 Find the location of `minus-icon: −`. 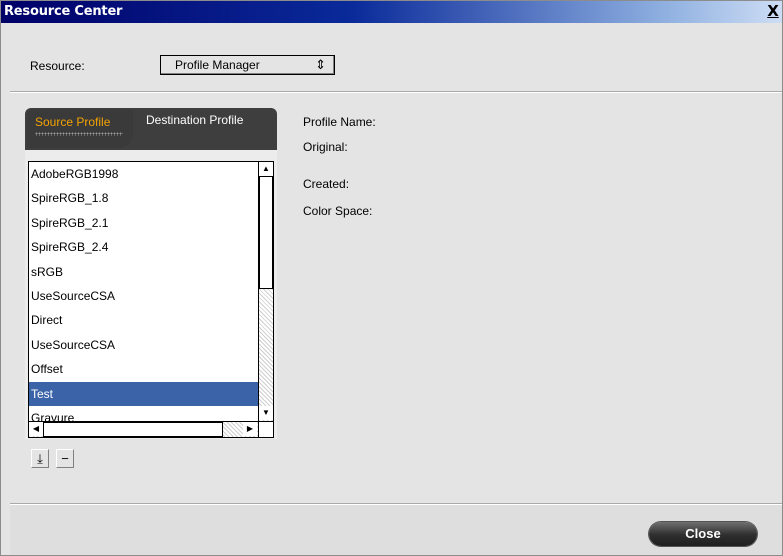

minus-icon: − is located at coordinates (65, 458).